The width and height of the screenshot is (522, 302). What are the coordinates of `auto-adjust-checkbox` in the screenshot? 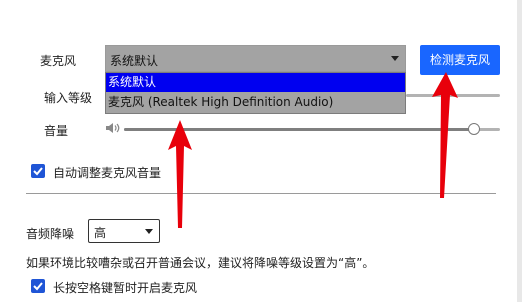 It's located at (38, 171).